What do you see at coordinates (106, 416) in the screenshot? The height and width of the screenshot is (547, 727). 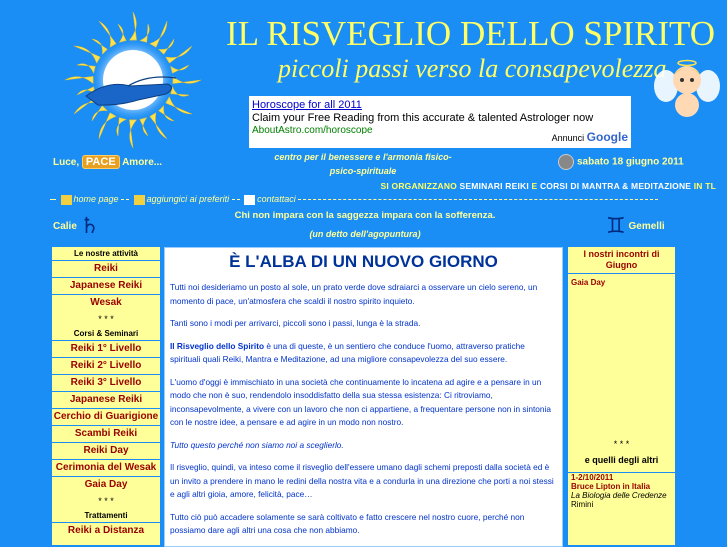 I see `sidebar-link: Cerchio di Guarigione` at bounding box center [106, 416].